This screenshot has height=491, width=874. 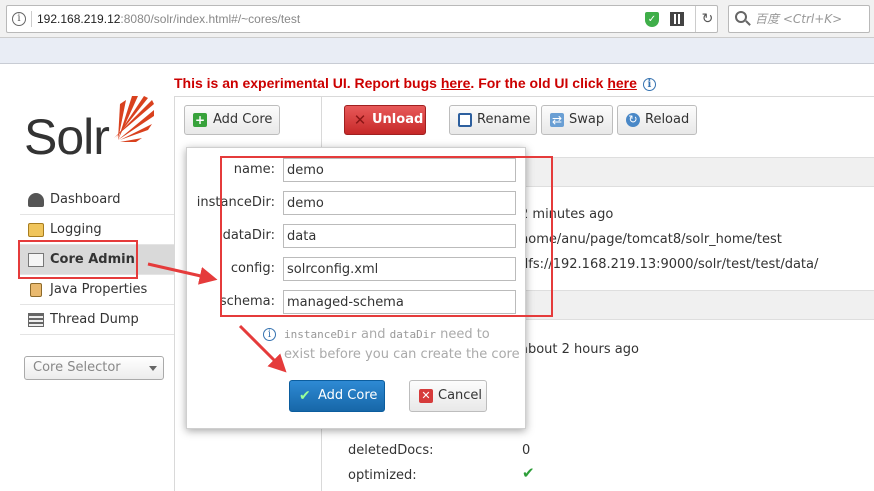 I want to click on thread-dump-icon, so click(x=36, y=320).